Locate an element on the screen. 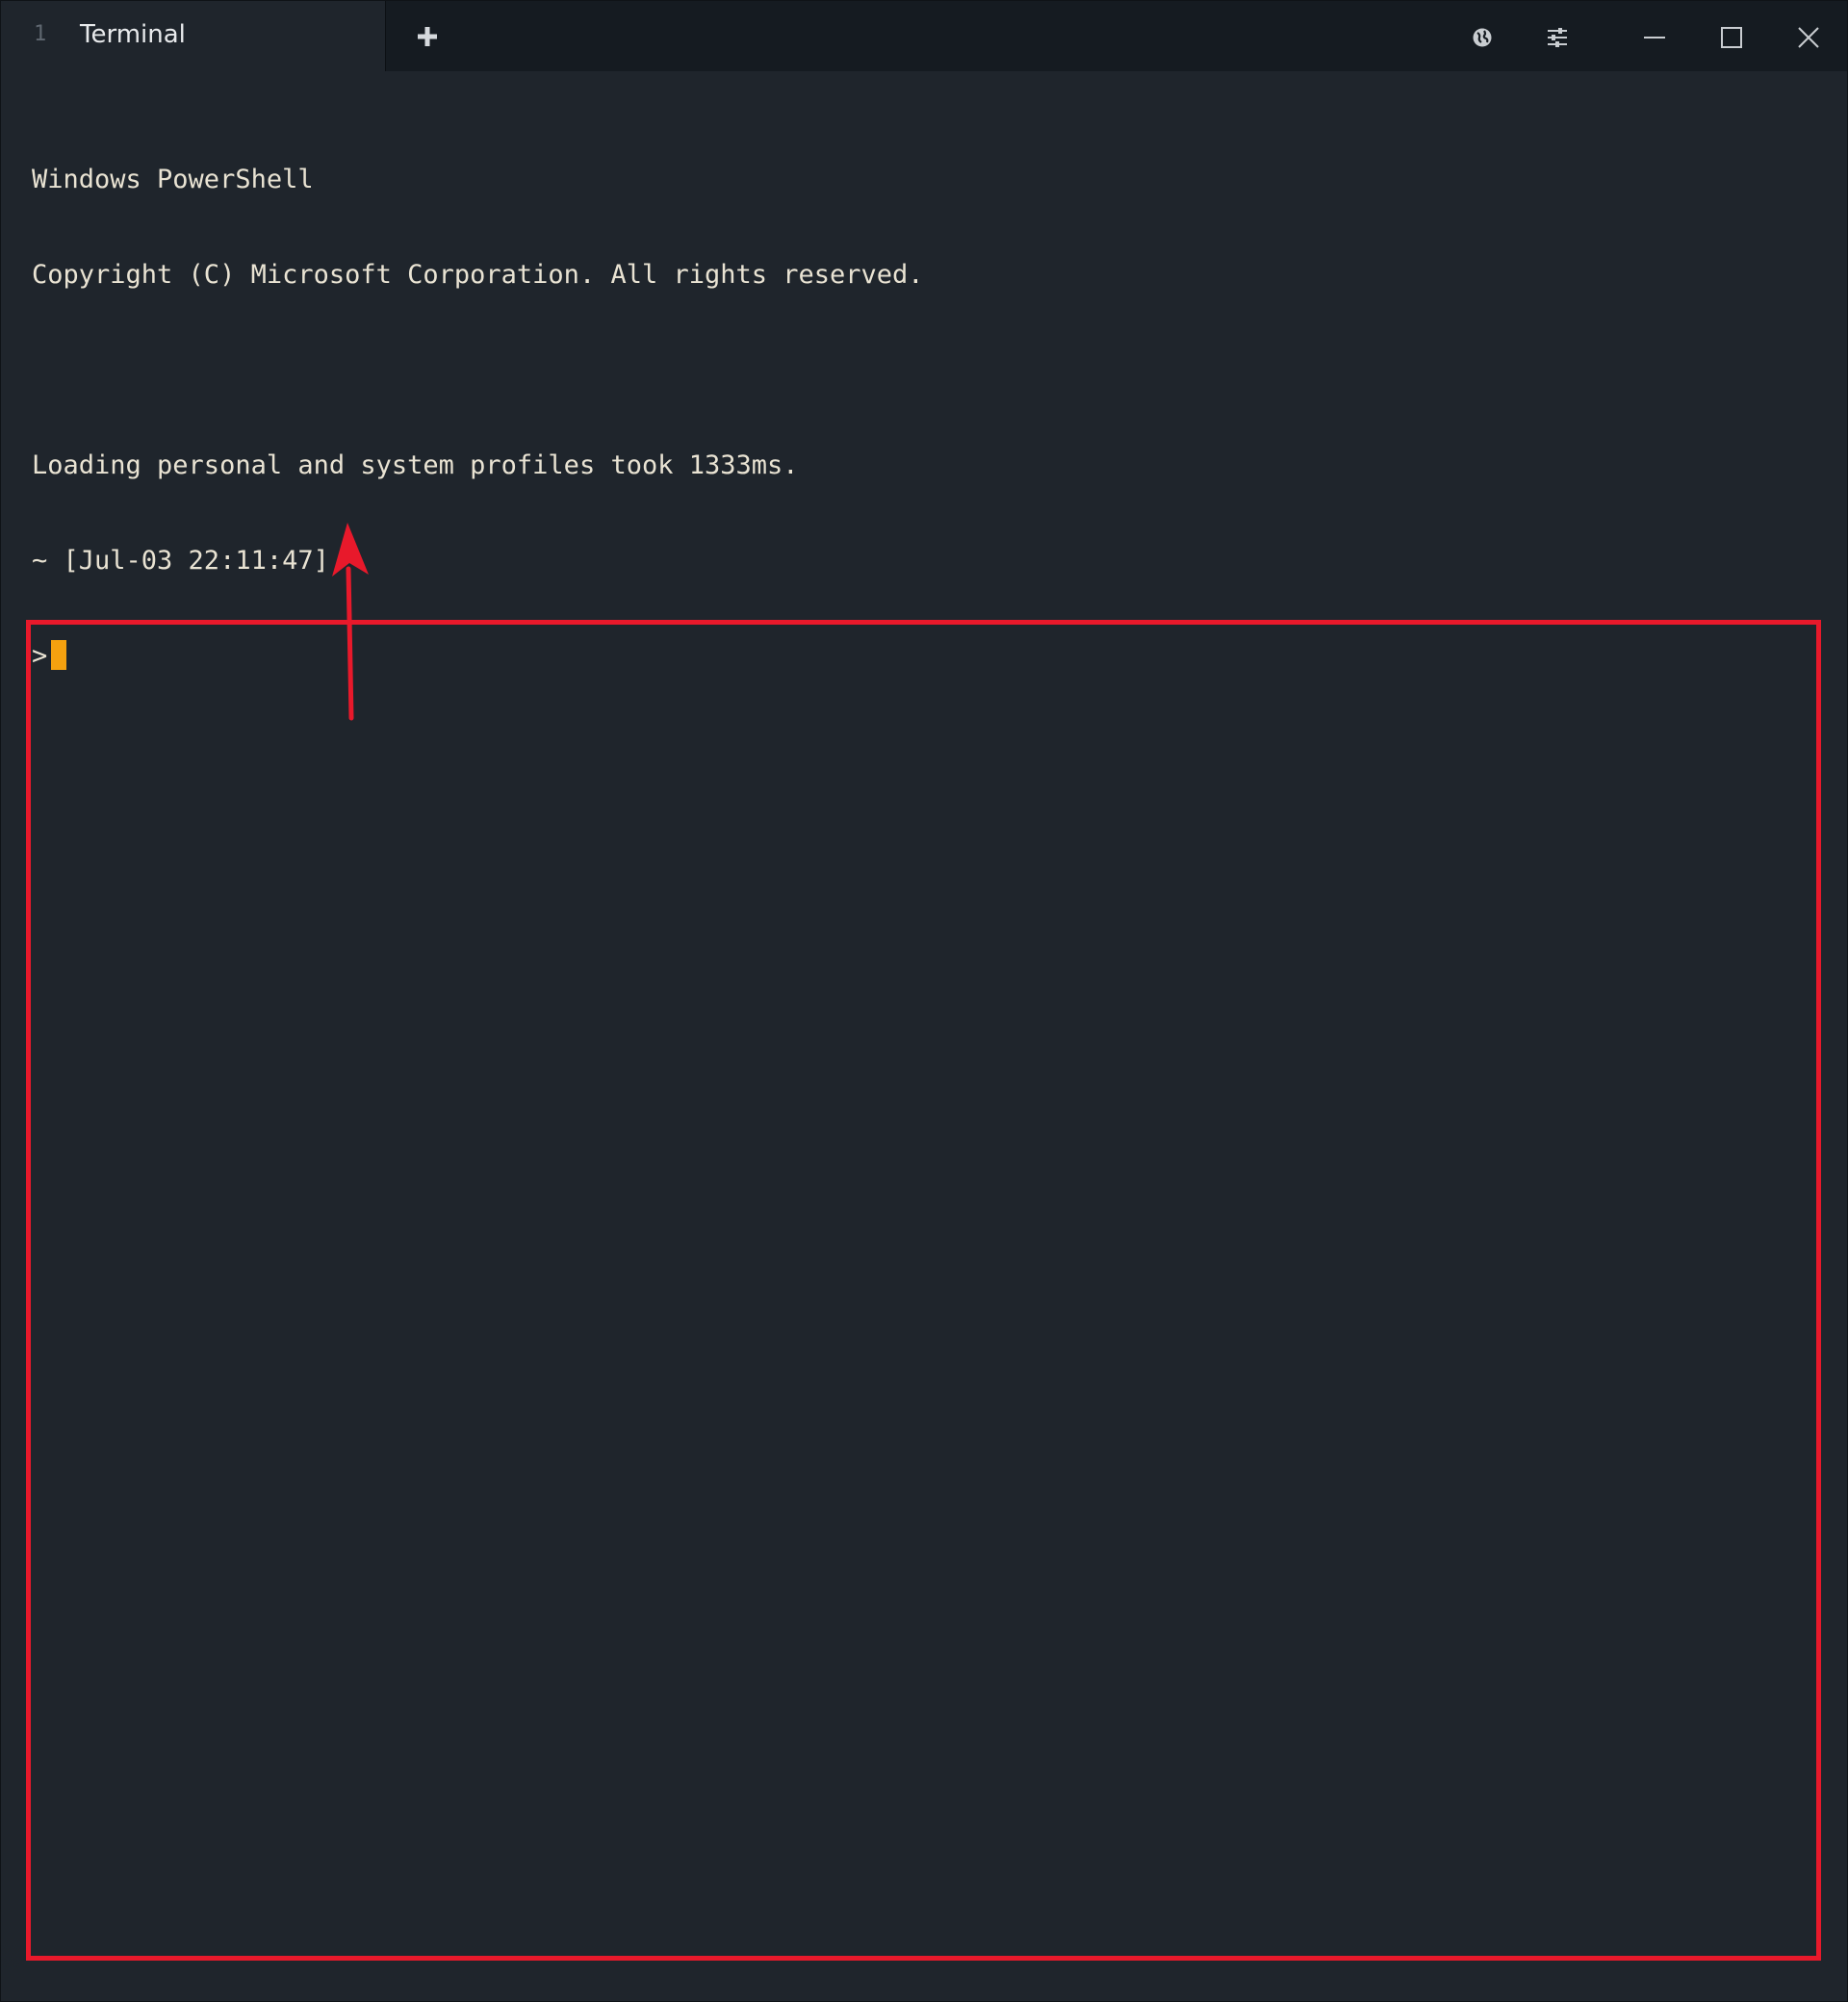 The height and width of the screenshot is (2002, 1848). maximize-button is located at coordinates (1731, 37).